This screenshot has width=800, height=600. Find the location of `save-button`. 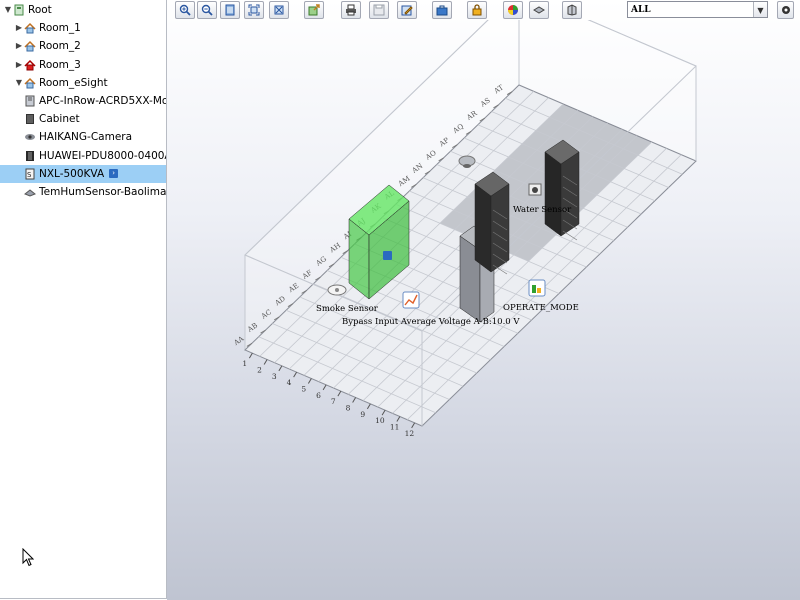

save-button is located at coordinates (379, 10).